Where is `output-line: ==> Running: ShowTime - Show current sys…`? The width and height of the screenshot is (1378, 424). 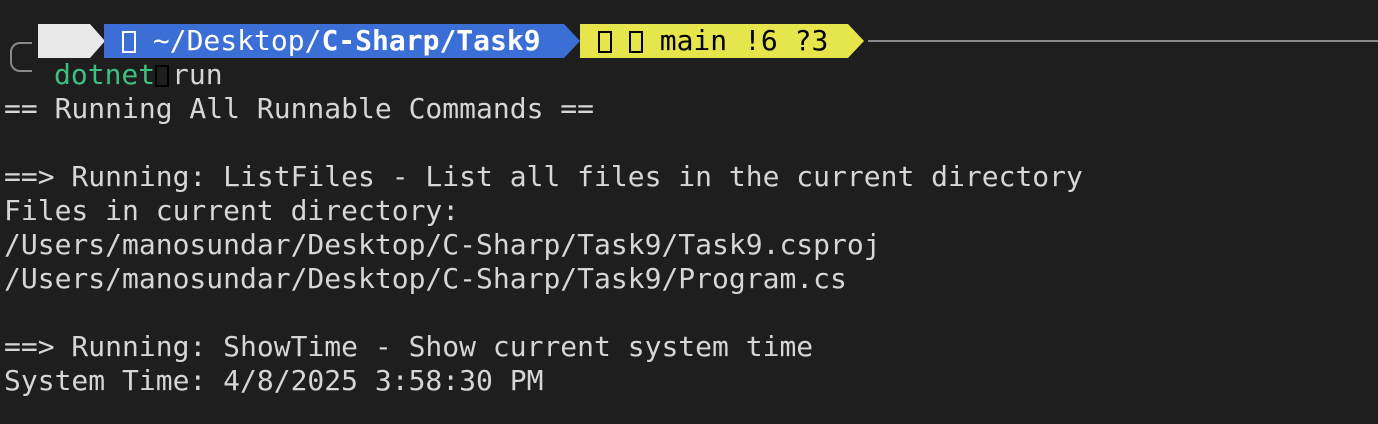 output-line: ==> Running: ShowTime - Show current sys… is located at coordinates (409, 346).